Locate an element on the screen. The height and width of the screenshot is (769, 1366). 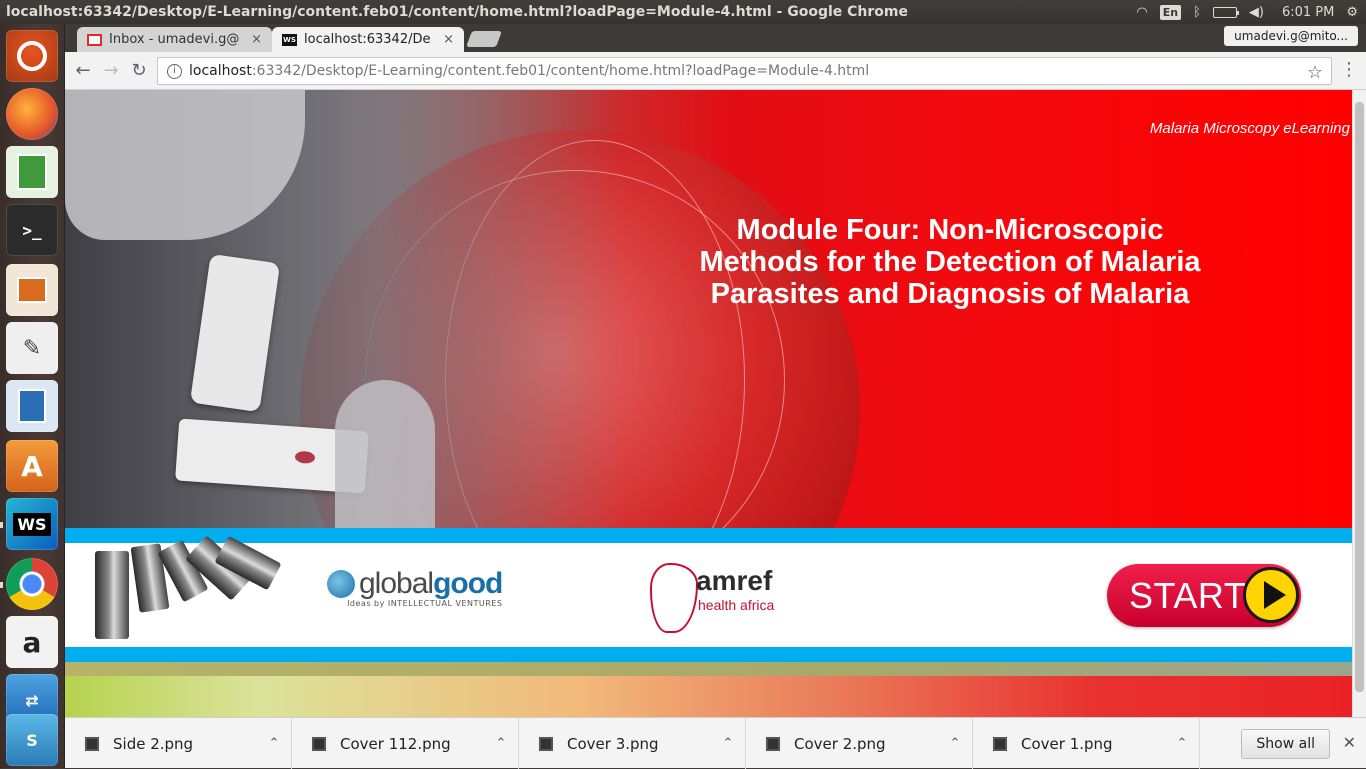
menu-dots-icon: ⋮ is located at coordinates (1349, 70).